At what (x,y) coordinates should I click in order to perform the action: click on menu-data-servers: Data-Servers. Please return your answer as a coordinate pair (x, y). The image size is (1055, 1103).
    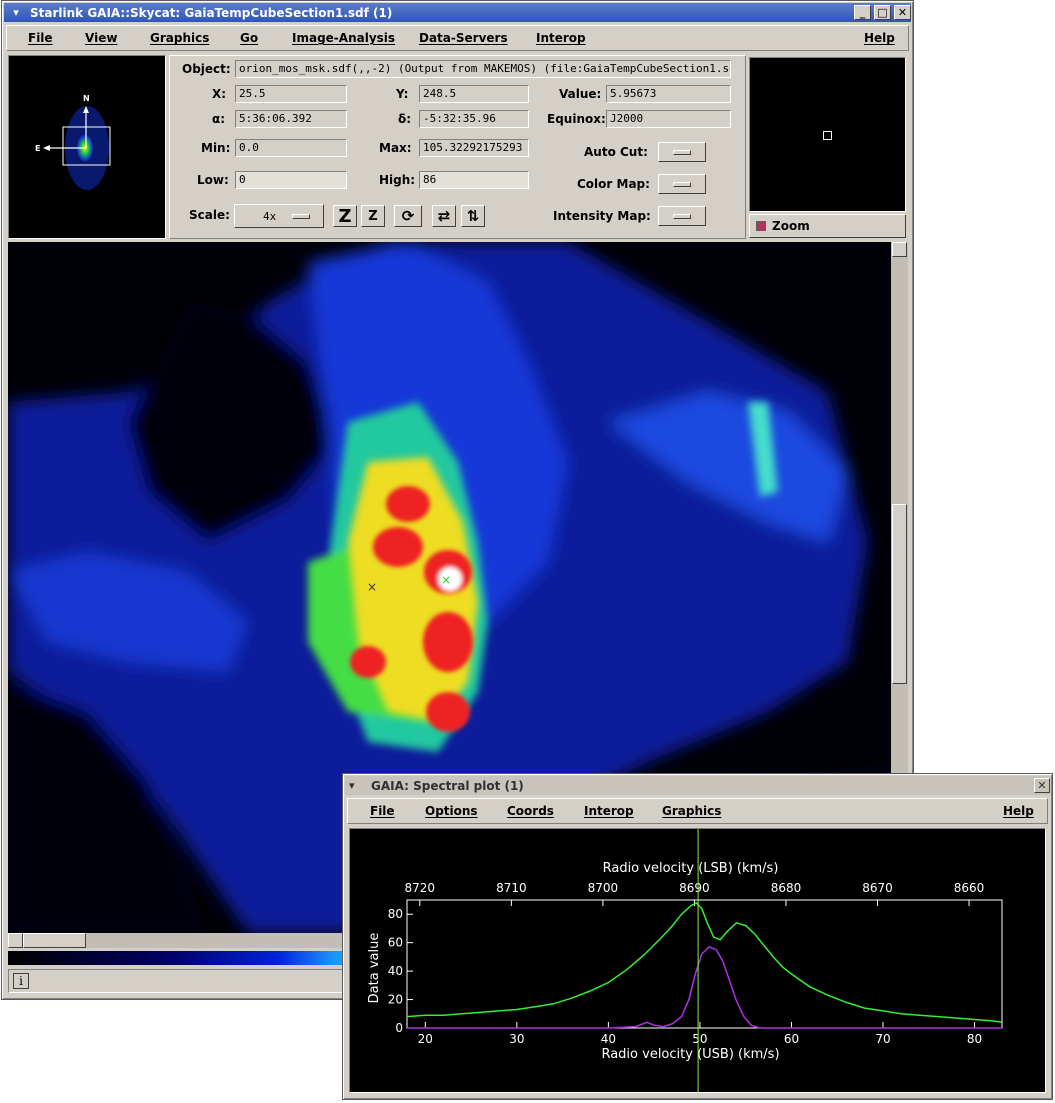
    Looking at the image, I should click on (463, 38).